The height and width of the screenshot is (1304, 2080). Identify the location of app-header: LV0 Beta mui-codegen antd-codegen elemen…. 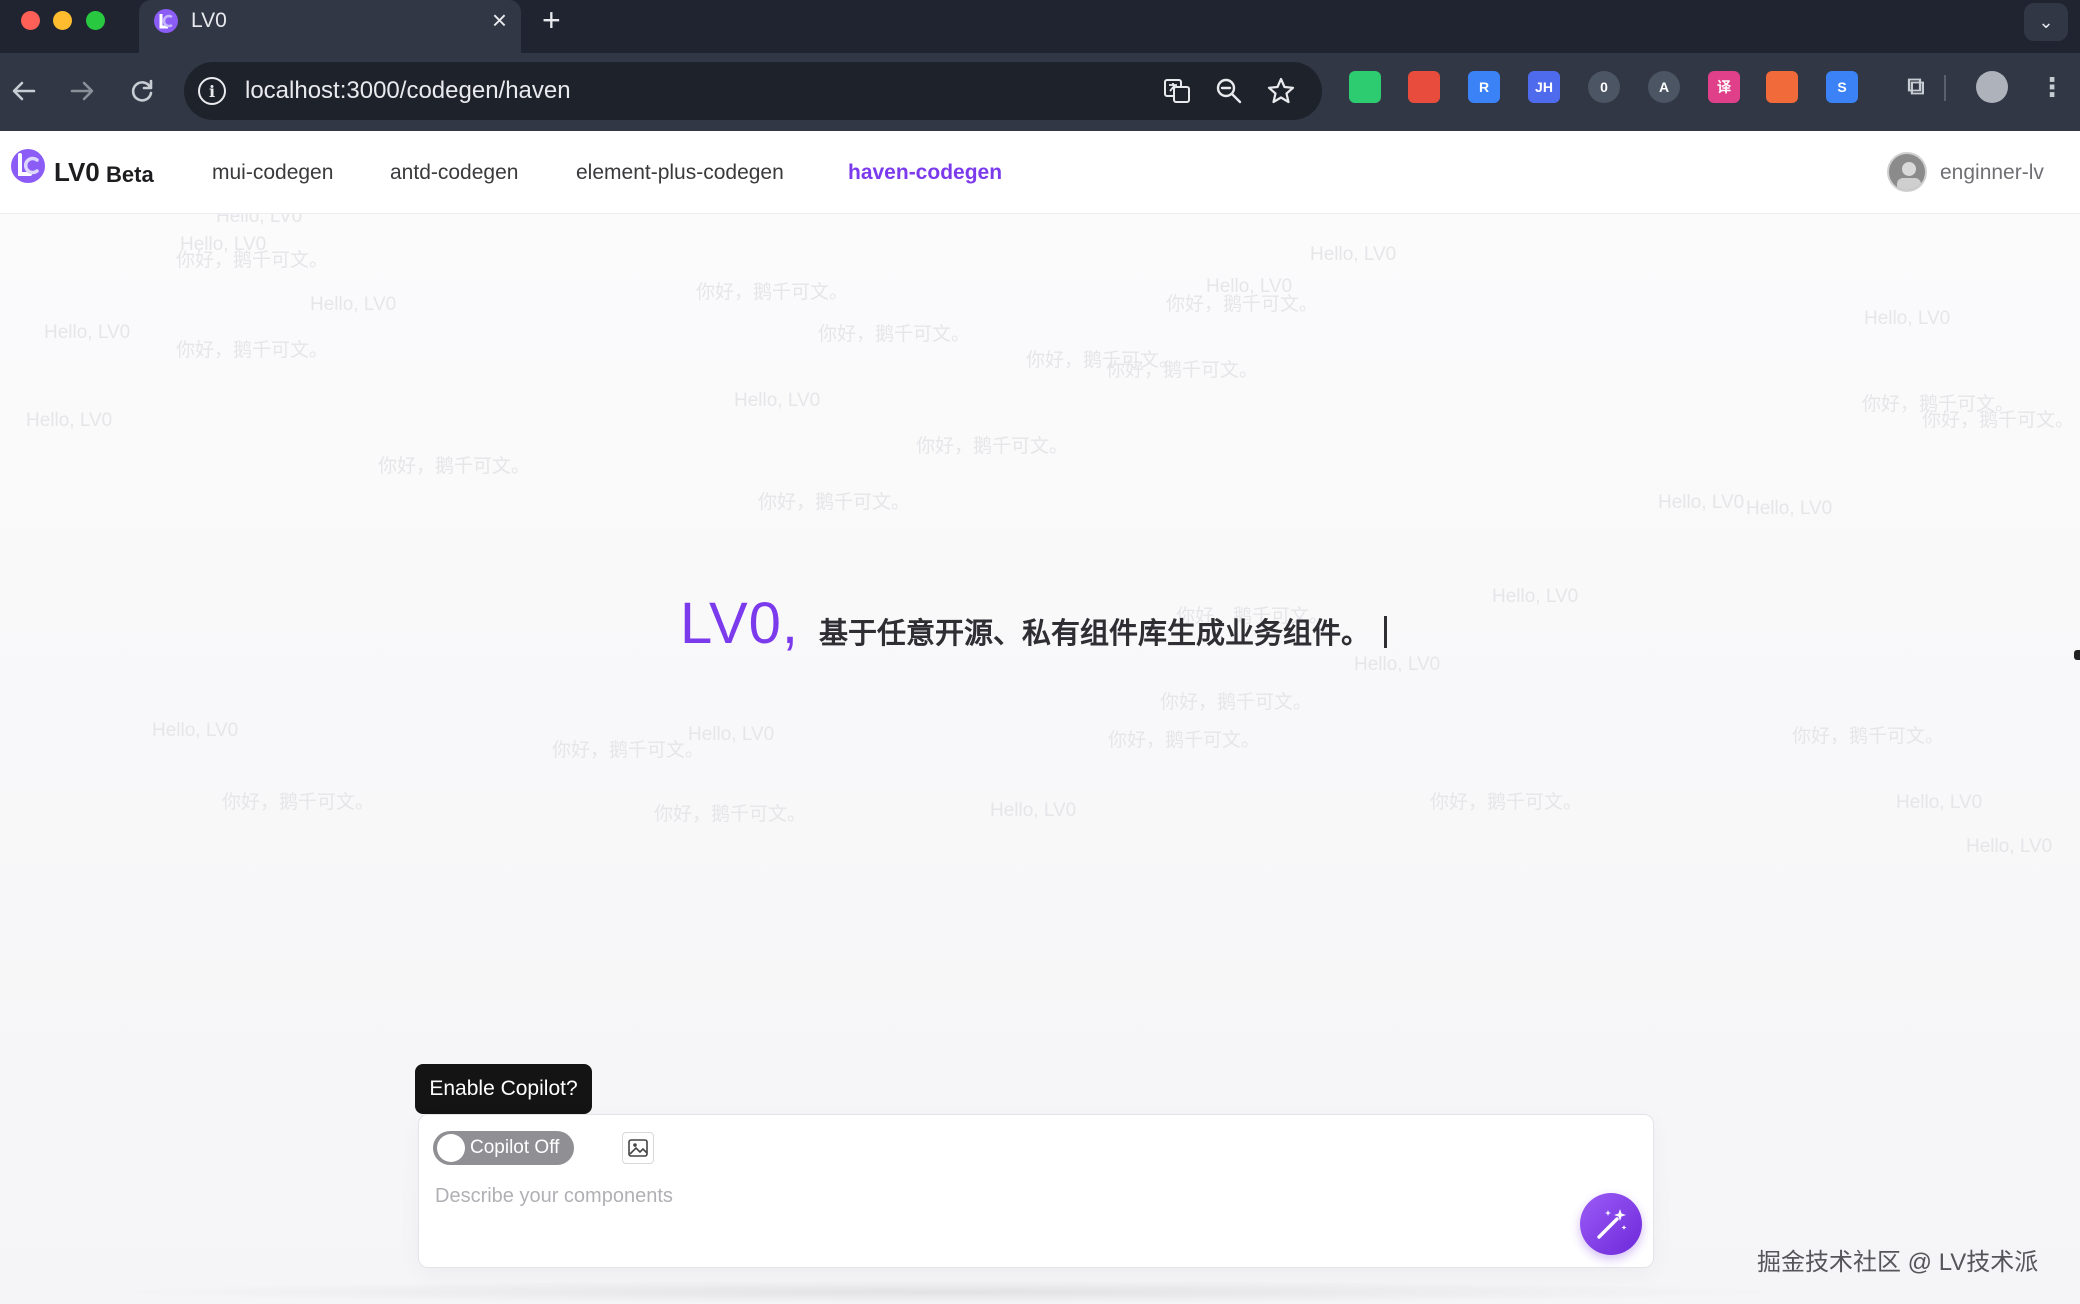
(1040, 172).